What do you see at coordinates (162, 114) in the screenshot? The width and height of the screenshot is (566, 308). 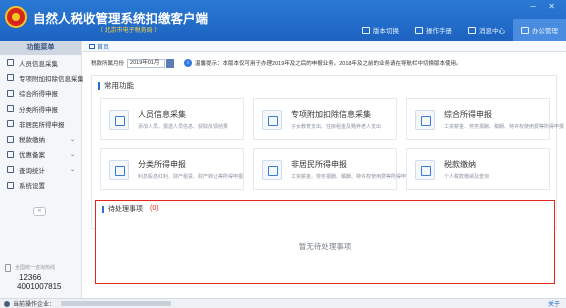 I see `card-title: 人员信息采集` at bounding box center [162, 114].